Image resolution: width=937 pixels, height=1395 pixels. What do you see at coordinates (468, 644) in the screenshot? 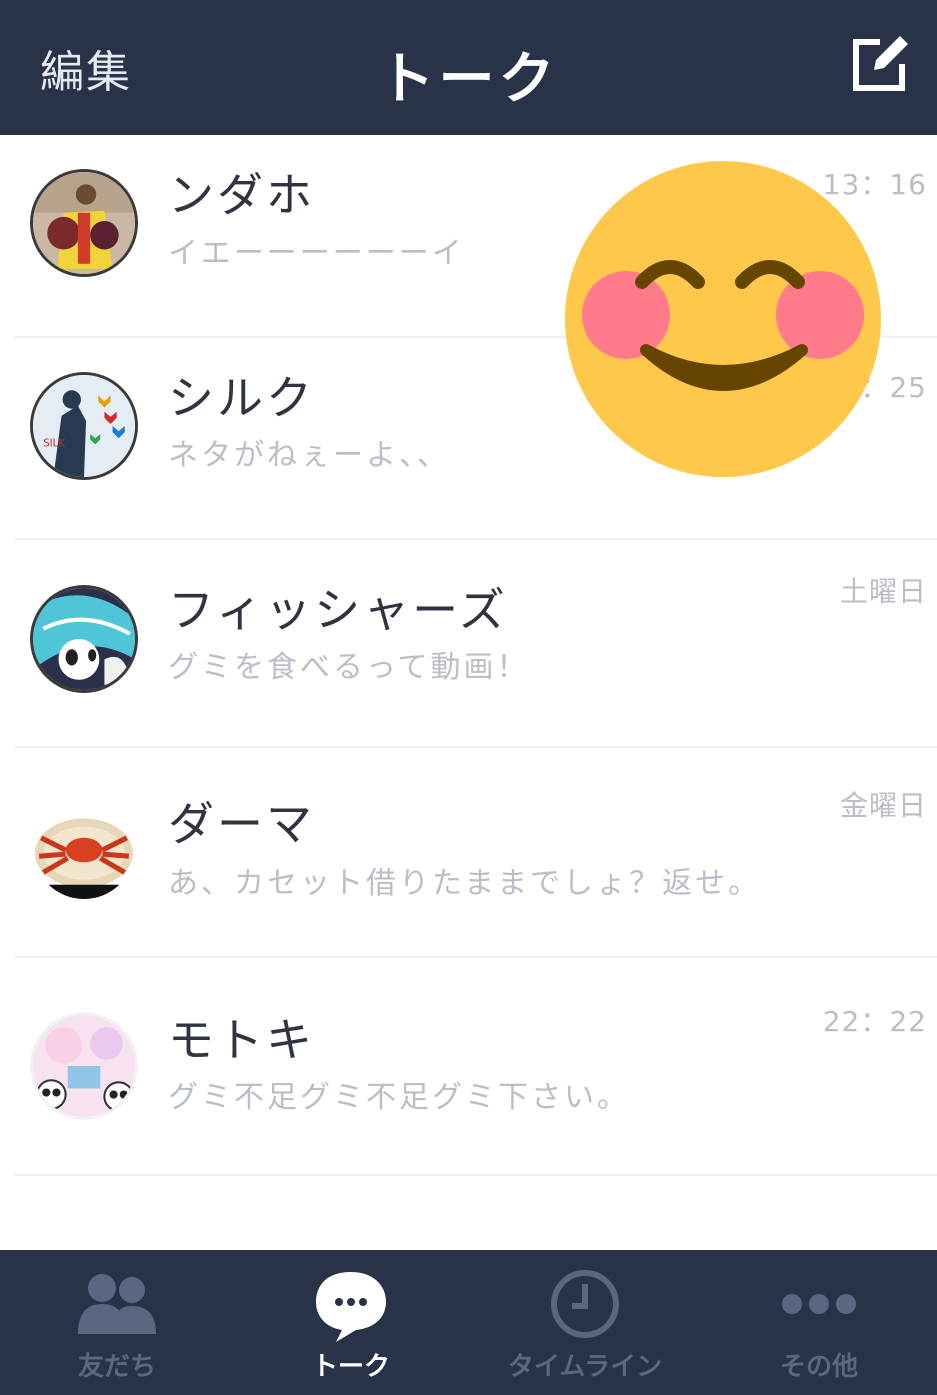
I see `chat-row: フィッシャーズ グミを食べるって動画！ 土曜日` at bounding box center [468, 644].